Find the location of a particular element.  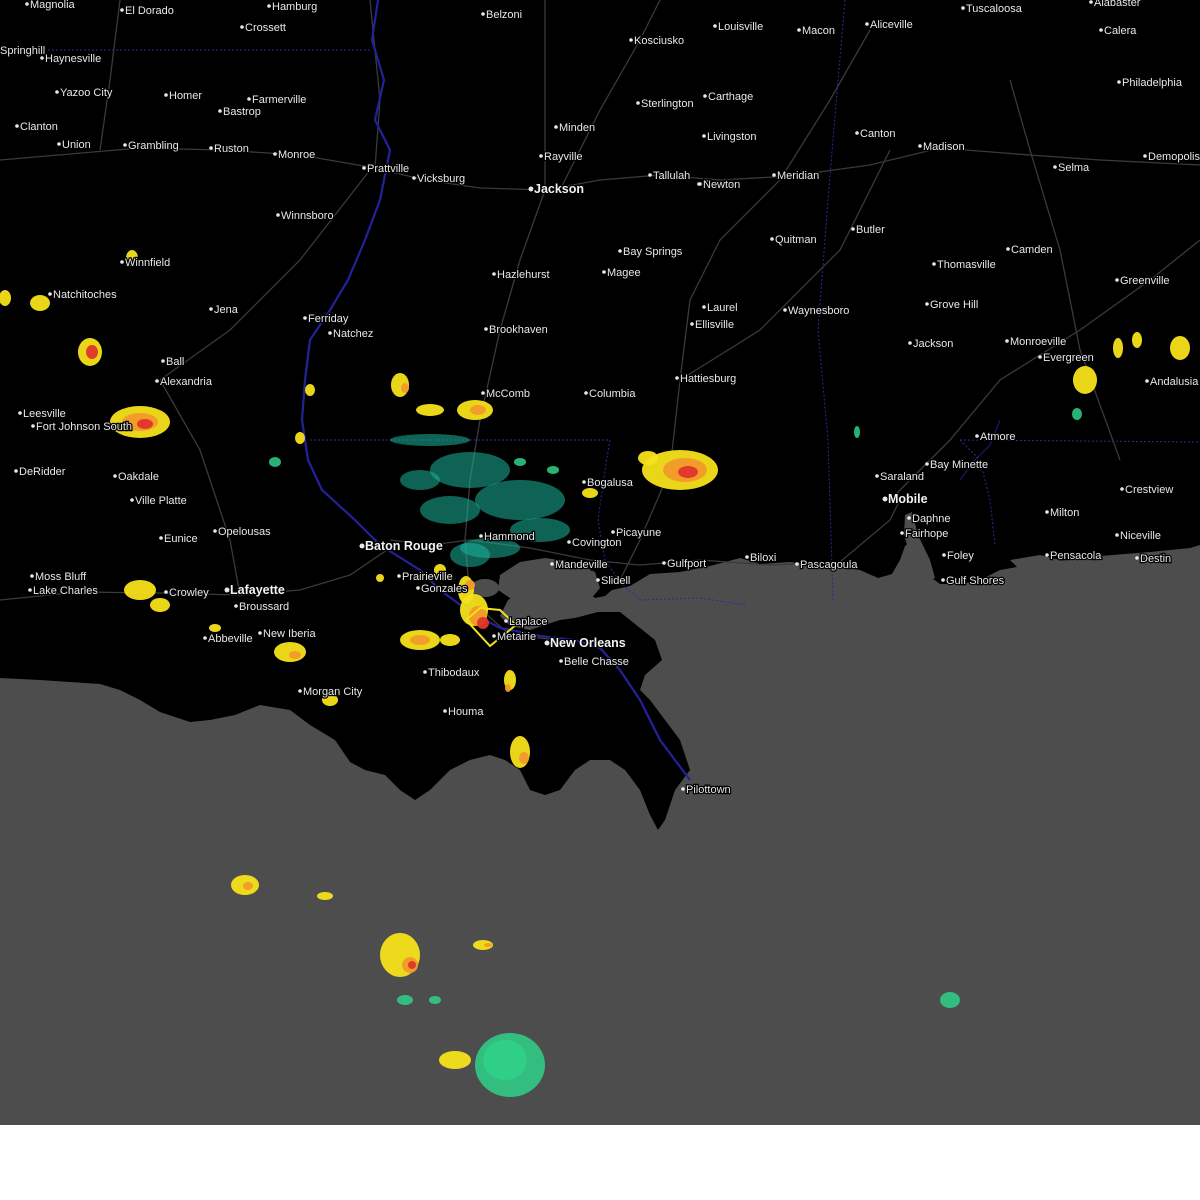

city-label: Louisville is located at coordinates (740, 27).